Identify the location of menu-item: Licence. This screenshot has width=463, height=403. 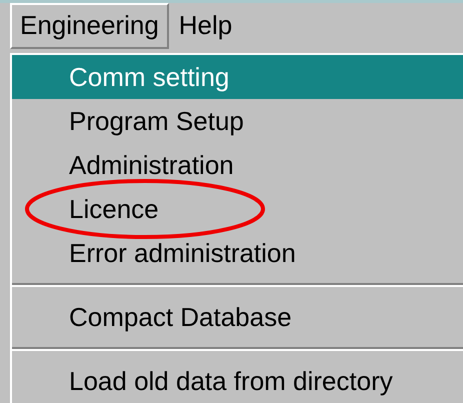
(237, 209).